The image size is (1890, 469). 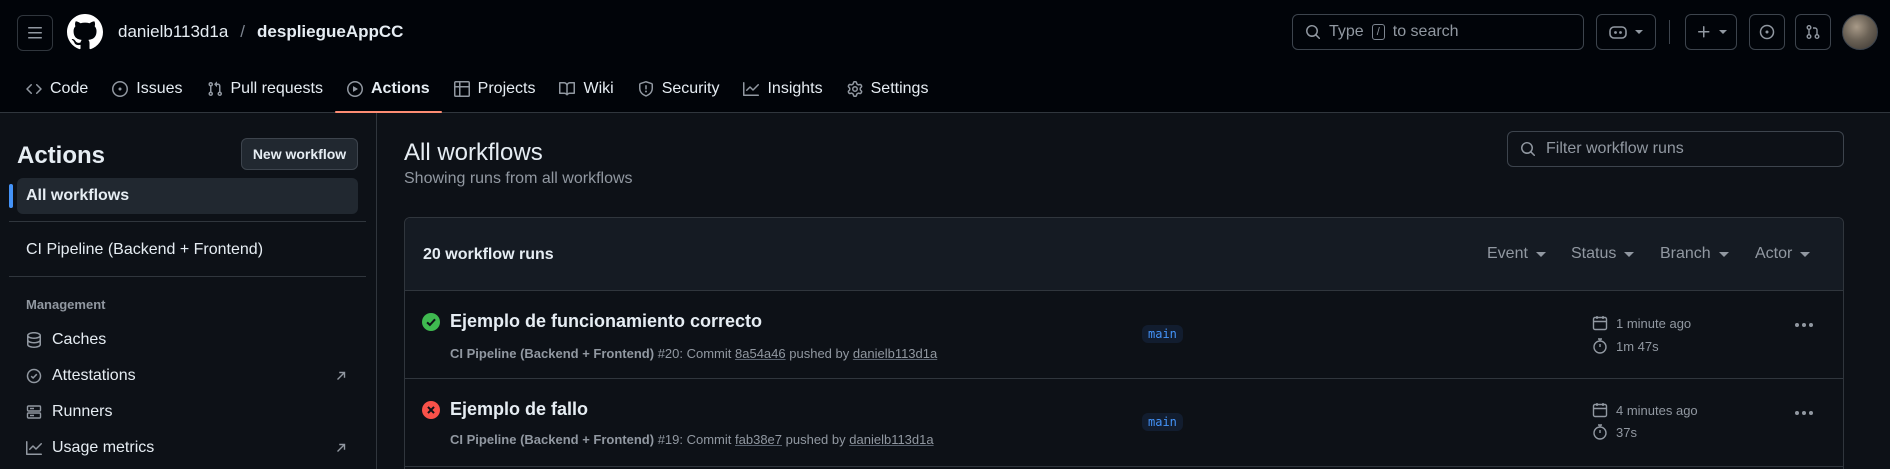 What do you see at coordinates (1438, 32) in the screenshot?
I see `search-input: Type / to search` at bounding box center [1438, 32].